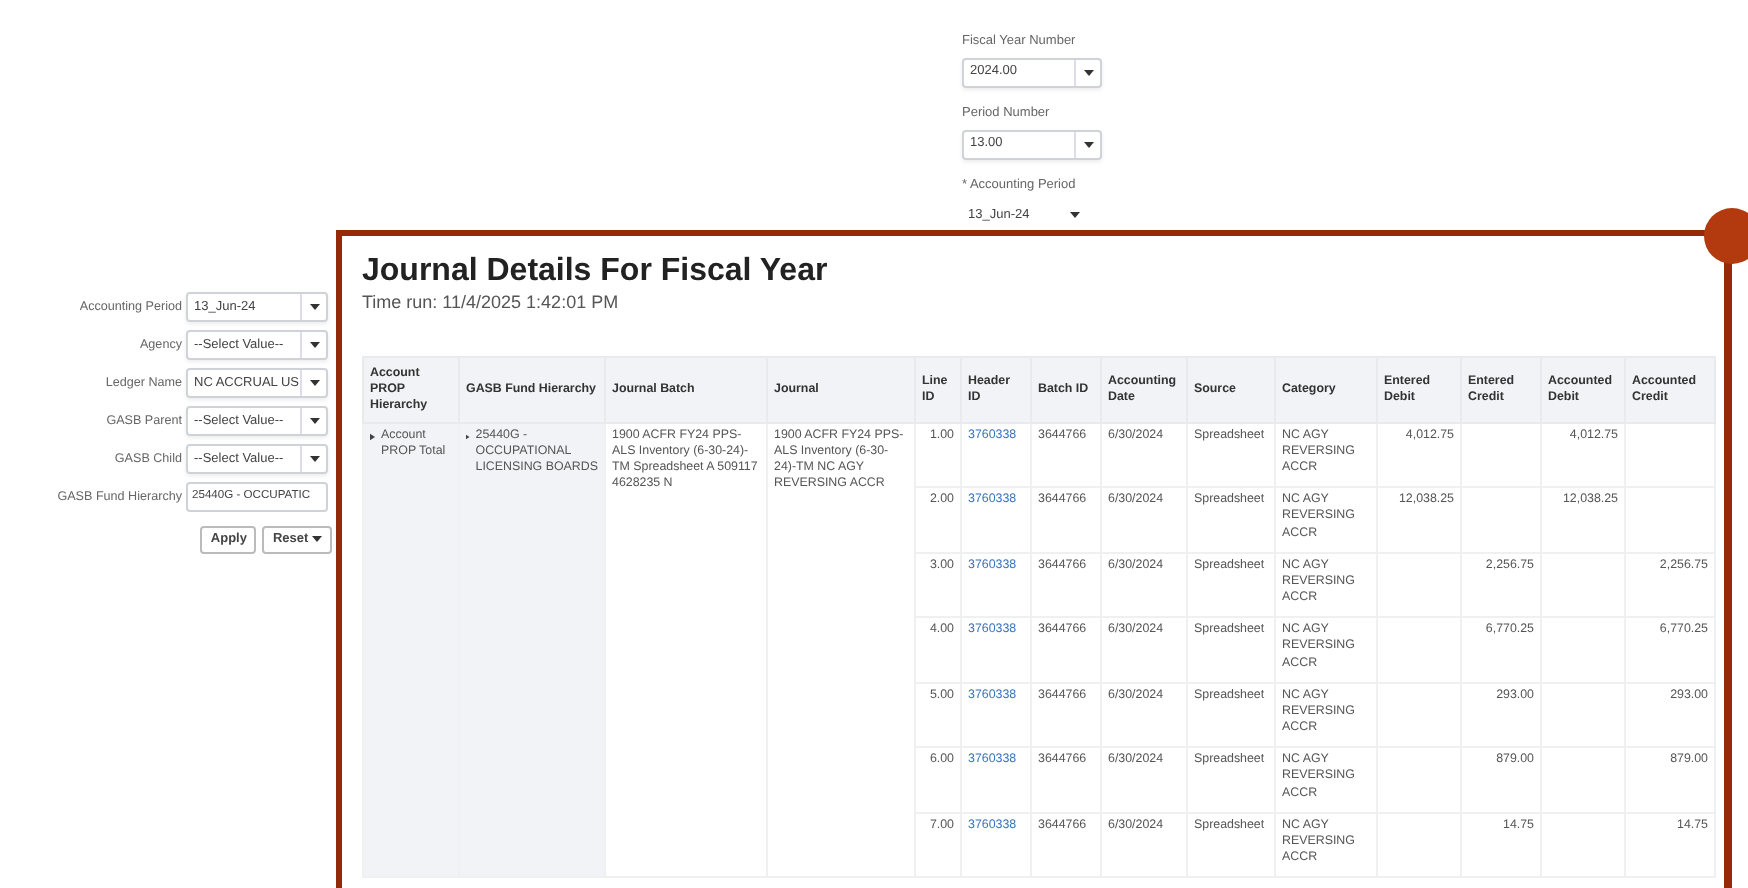 This screenshot has height=888, width=1748. Describe the element at coordinates (491, 303) in the screenshot. I see `time-run-text: Time run: 11/4/2025 1:42:01 PM` at that location.